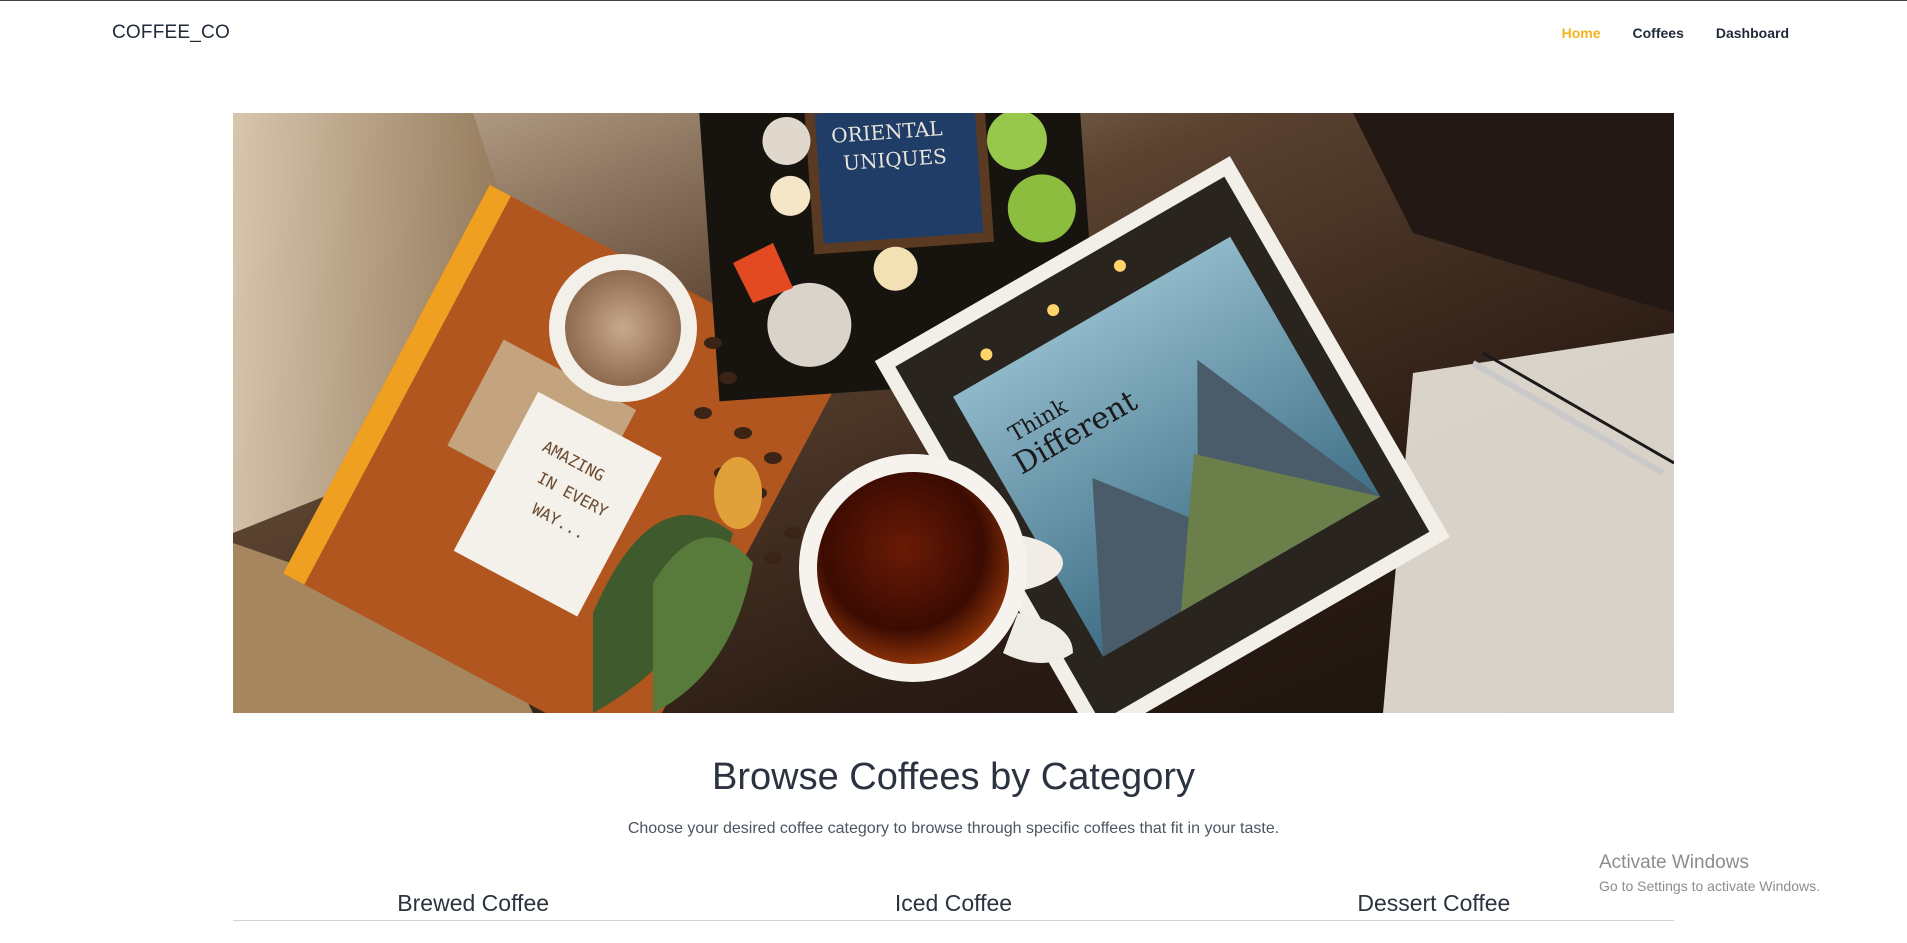 The image size is (1907, 943). What do you see at coordinates (1434, 906) in the screenshot?
I see `category-dessert-coffee: Dessert Coffee` at bounding box center [1434, 906].